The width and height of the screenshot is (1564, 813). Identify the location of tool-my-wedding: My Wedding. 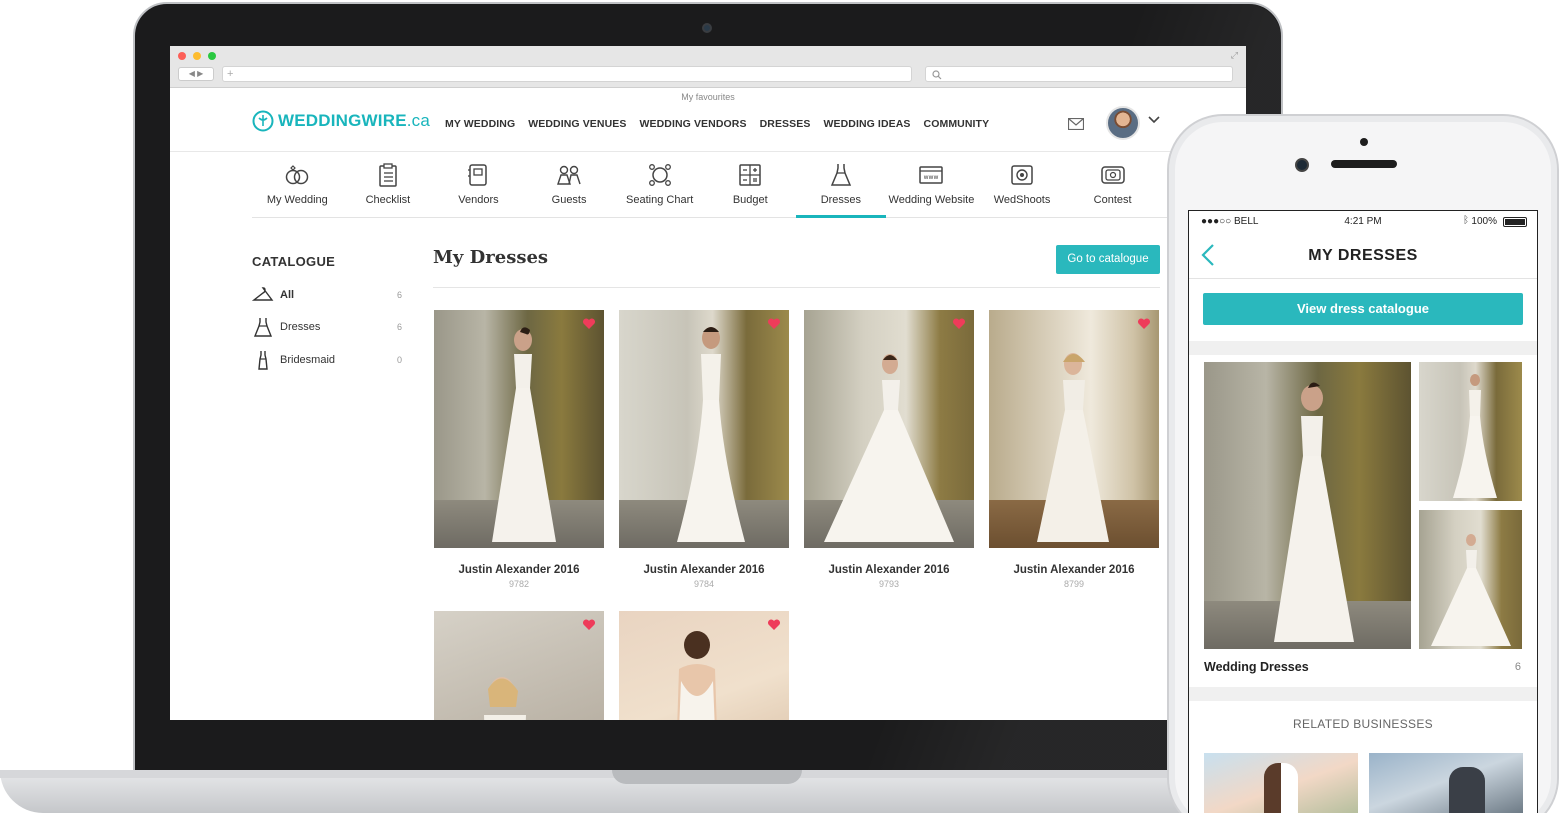
(297, 185).